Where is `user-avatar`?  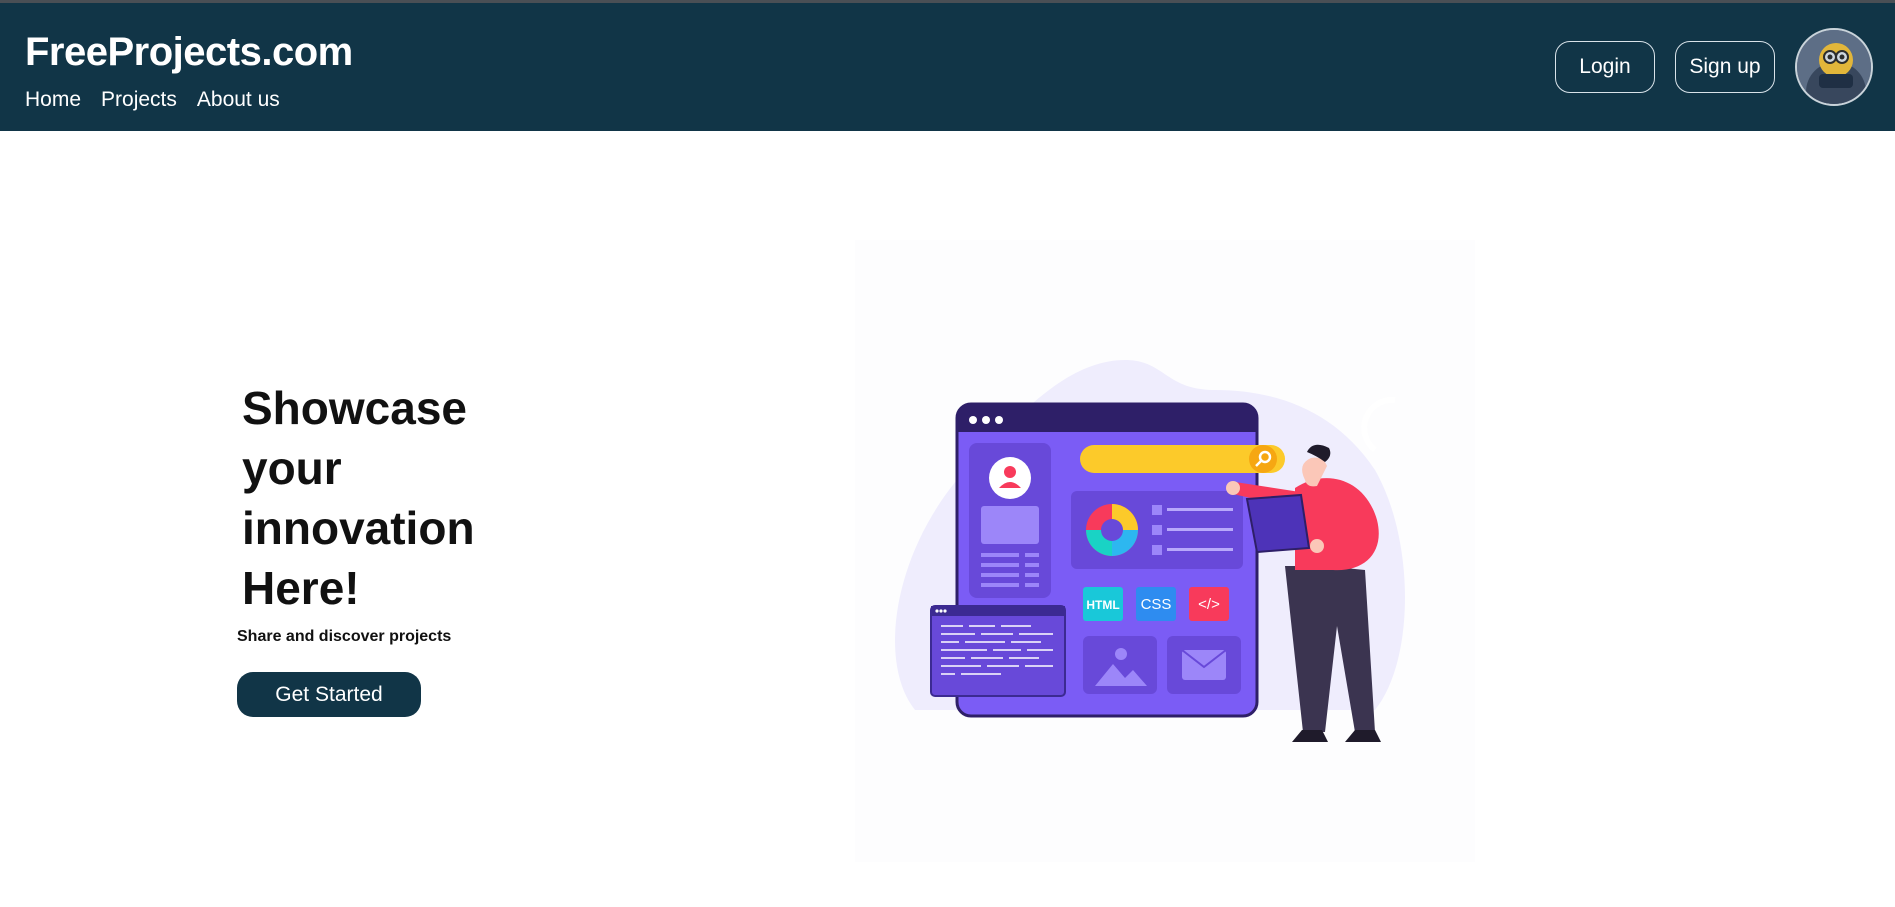
user-avatar is located at coordinates (1834, 67).